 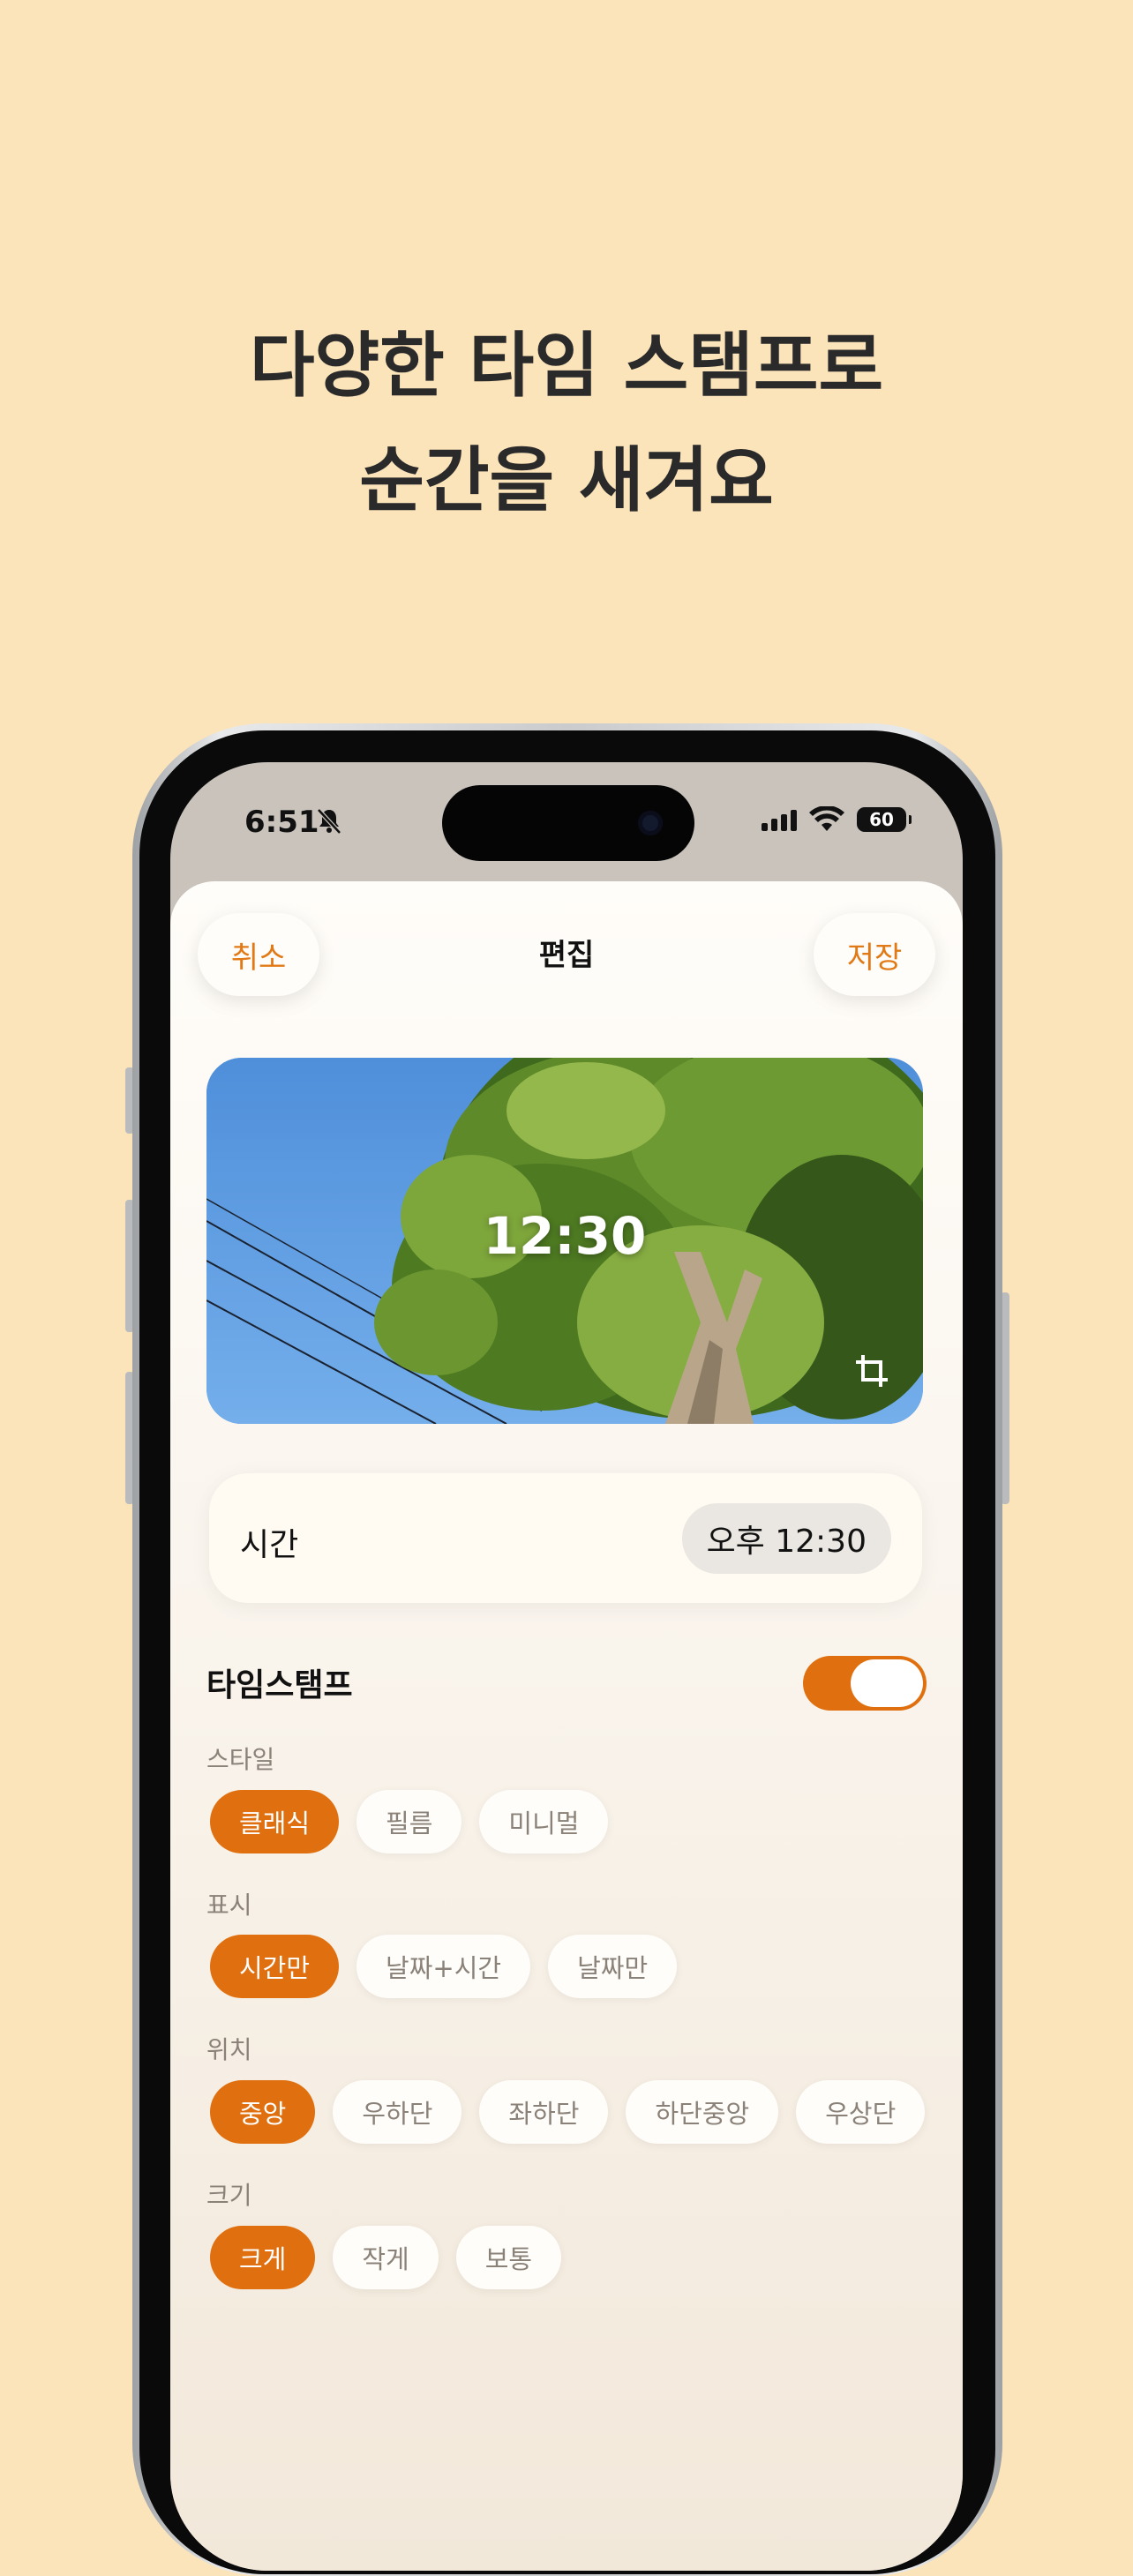 I want to click on position-option-bottom-right: 우하단, so click(x=397, y=2112).